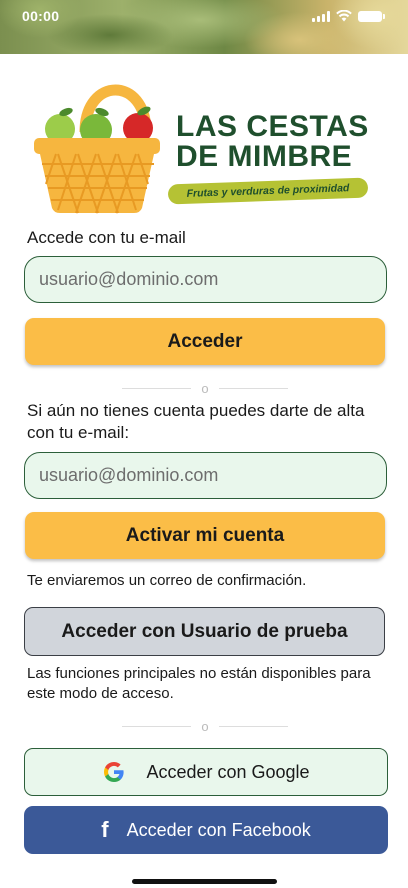 The width and height of the screenshot is (408, 888). I want to click on google-icon, so click(114, 772).